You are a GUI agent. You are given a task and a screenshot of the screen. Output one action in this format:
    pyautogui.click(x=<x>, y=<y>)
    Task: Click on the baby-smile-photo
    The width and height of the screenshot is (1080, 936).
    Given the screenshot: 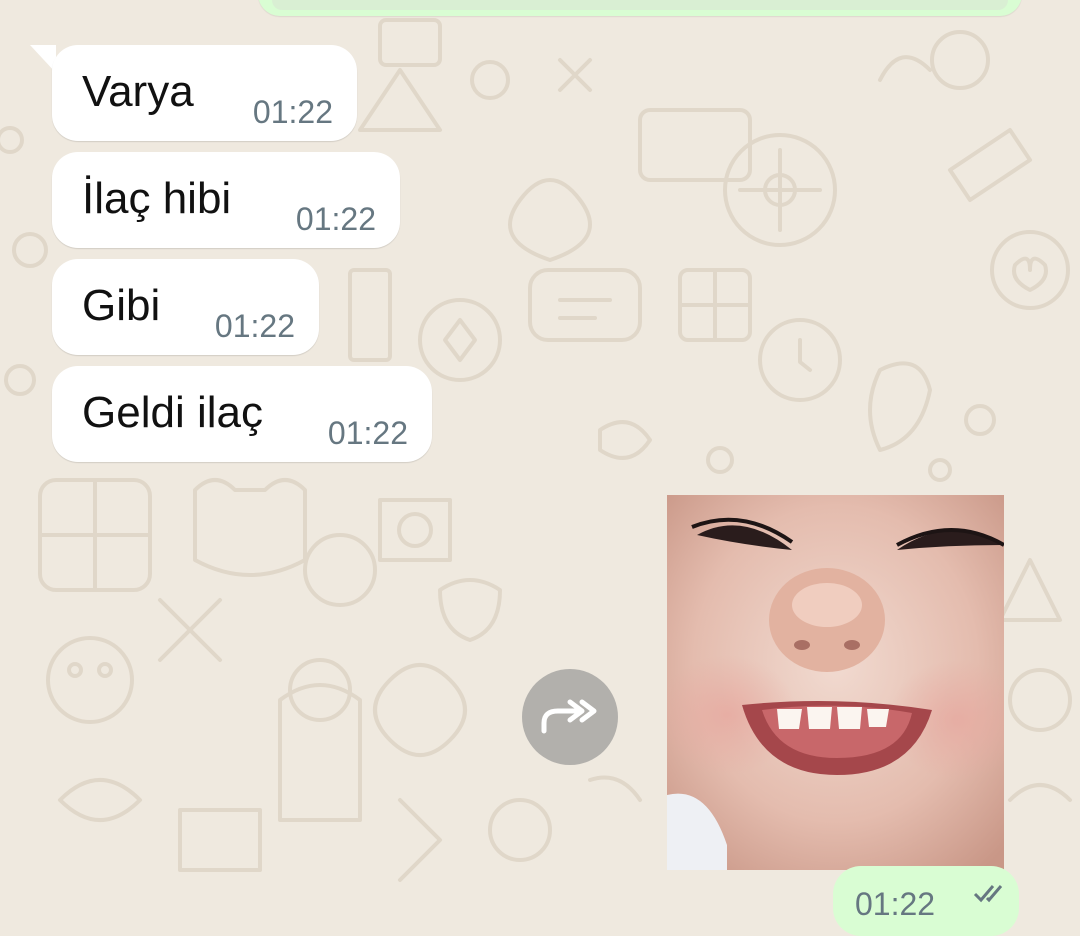 What is the action you would take?
    pyautogui.click(x=835, y=682)
    